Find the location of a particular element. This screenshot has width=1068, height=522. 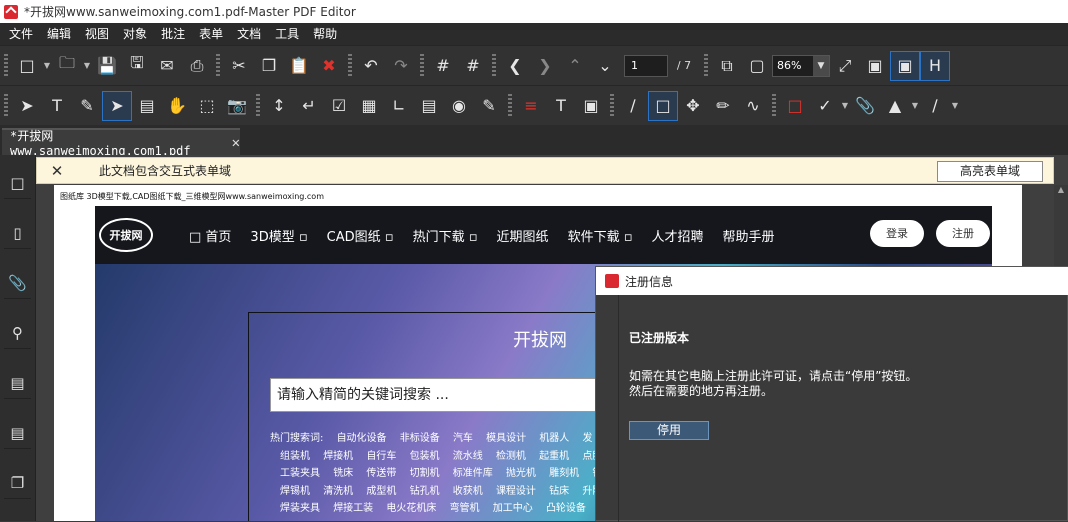

fullscreen-icon: ⤢ is located at coordinates (845, 66).